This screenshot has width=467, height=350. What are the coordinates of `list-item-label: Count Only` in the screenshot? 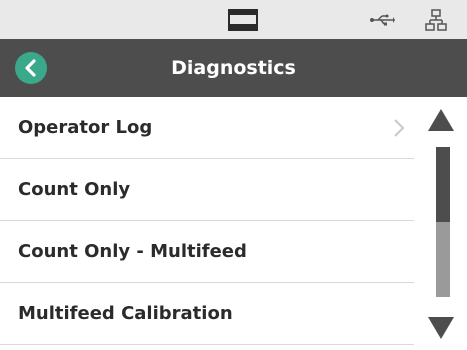 It's located at (74, 189).